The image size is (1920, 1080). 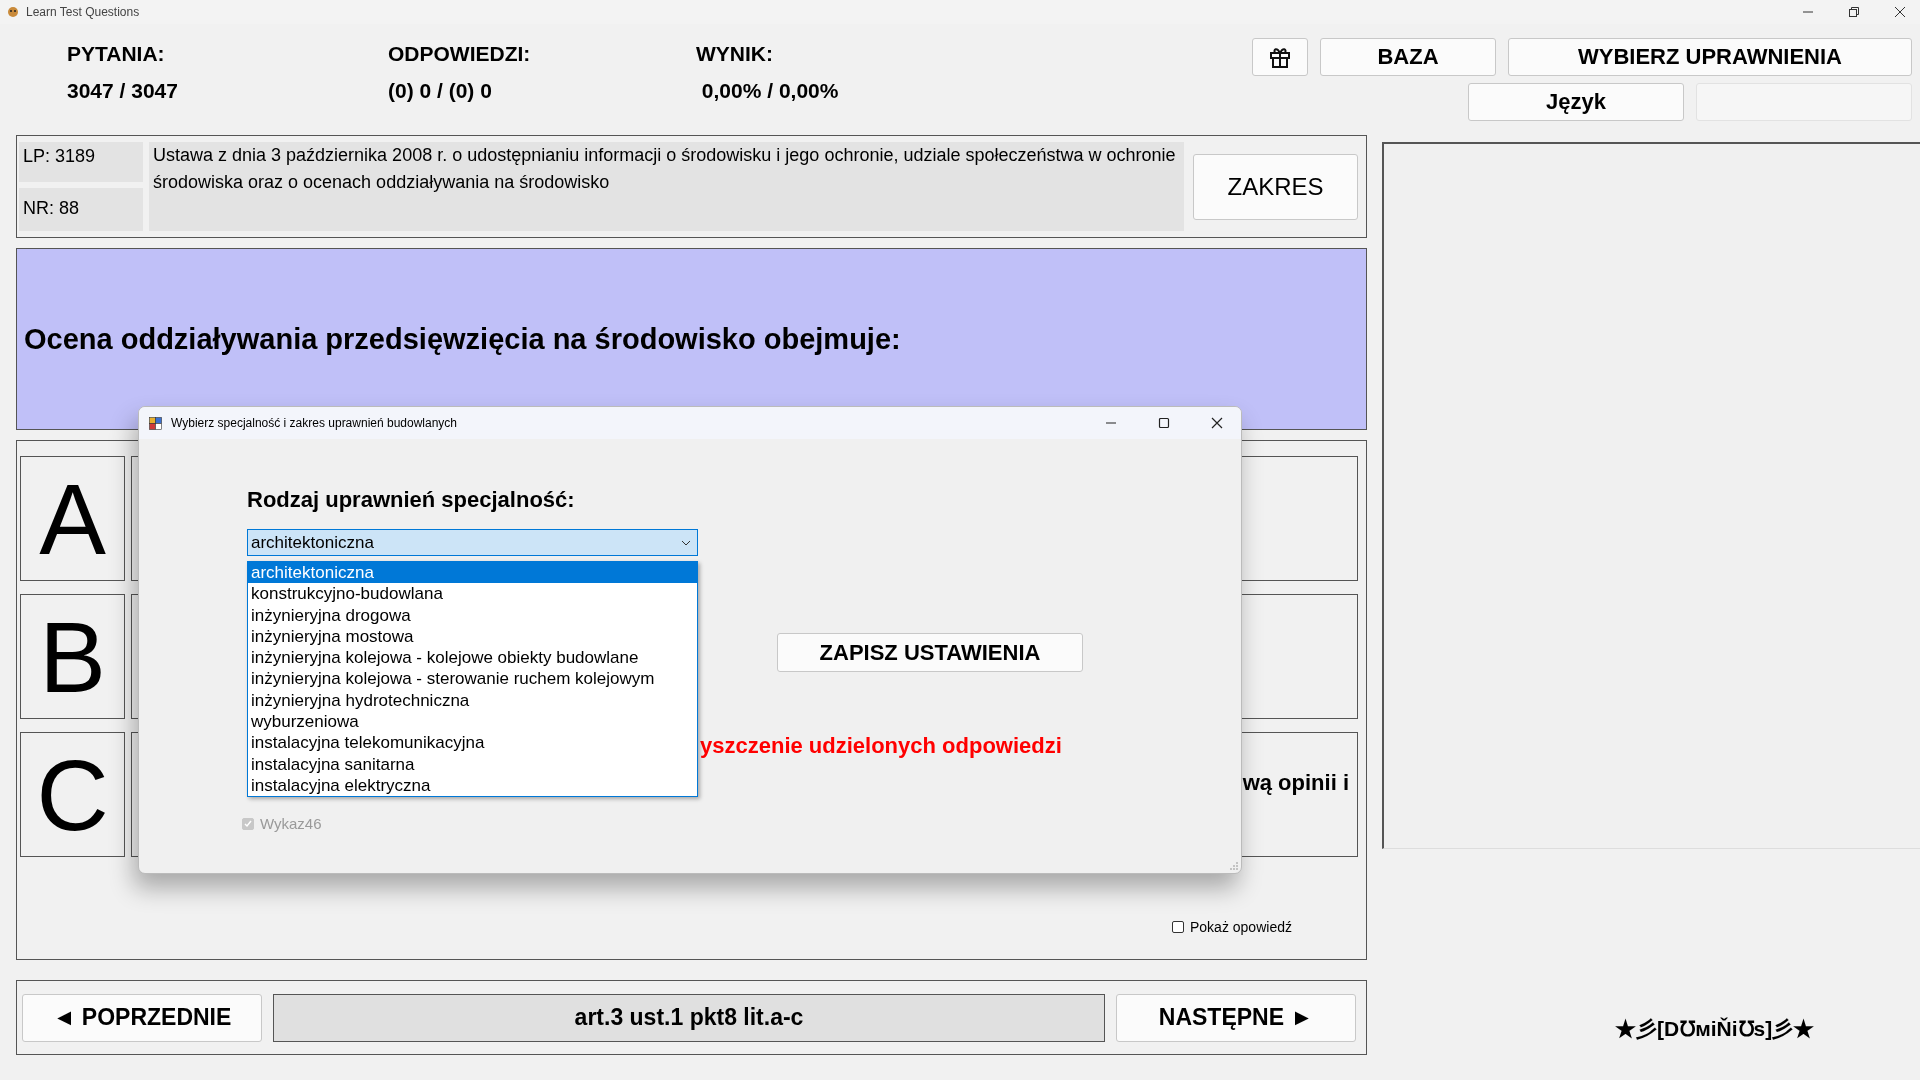 I want to click on question-text: Ocena oddziaływania przedsięwzięcia na środowisko obejmuje:, so click(x=462, y=339).